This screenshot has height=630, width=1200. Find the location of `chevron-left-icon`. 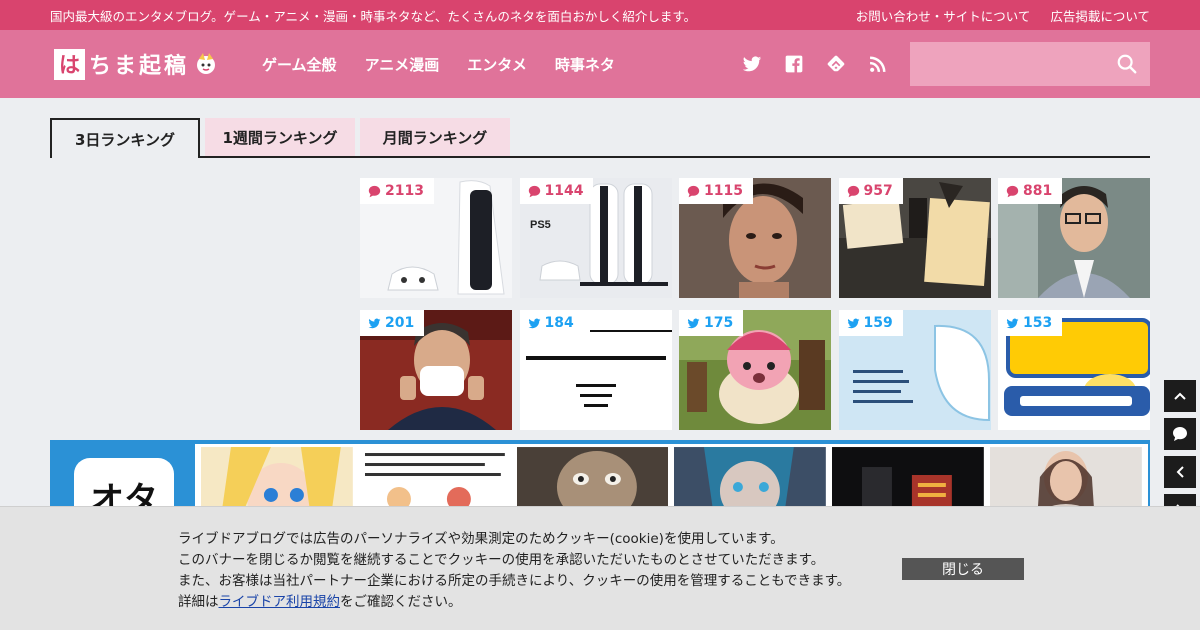

chevron-left-icon is located at coordinates (1180, 472).